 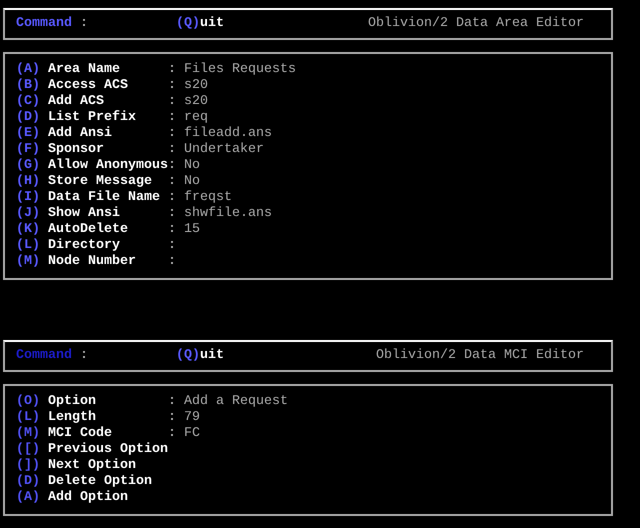 I want to click on field-value: shwfile.ans, so click(x=228, y=214).